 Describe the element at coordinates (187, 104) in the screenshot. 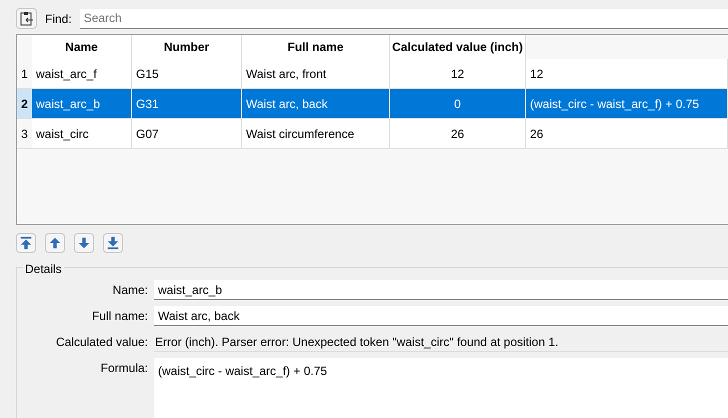

I see `table-cell: G31` at that location.